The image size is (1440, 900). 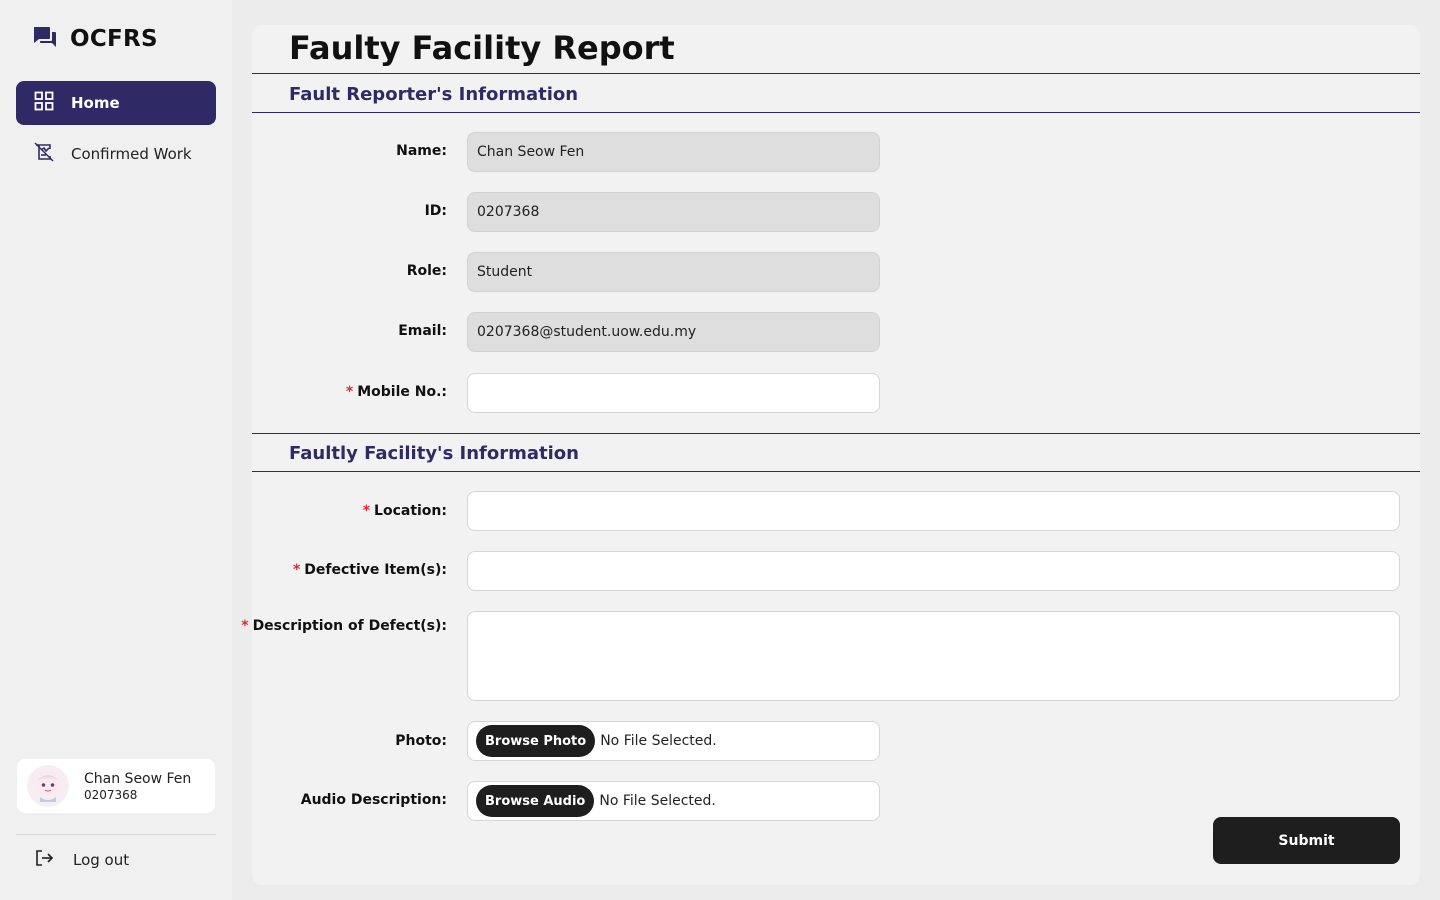 I want to click on section-title-reporter: Fault Reporter's Information, so click(x=434, y=94).